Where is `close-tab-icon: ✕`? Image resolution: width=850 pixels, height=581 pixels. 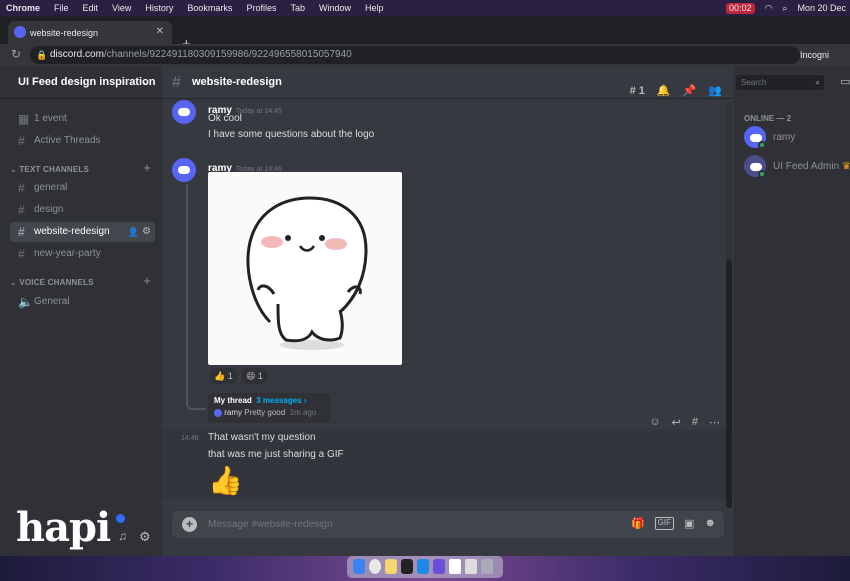 close-tab-icon: ✕ is located at coordinates (160, 31).